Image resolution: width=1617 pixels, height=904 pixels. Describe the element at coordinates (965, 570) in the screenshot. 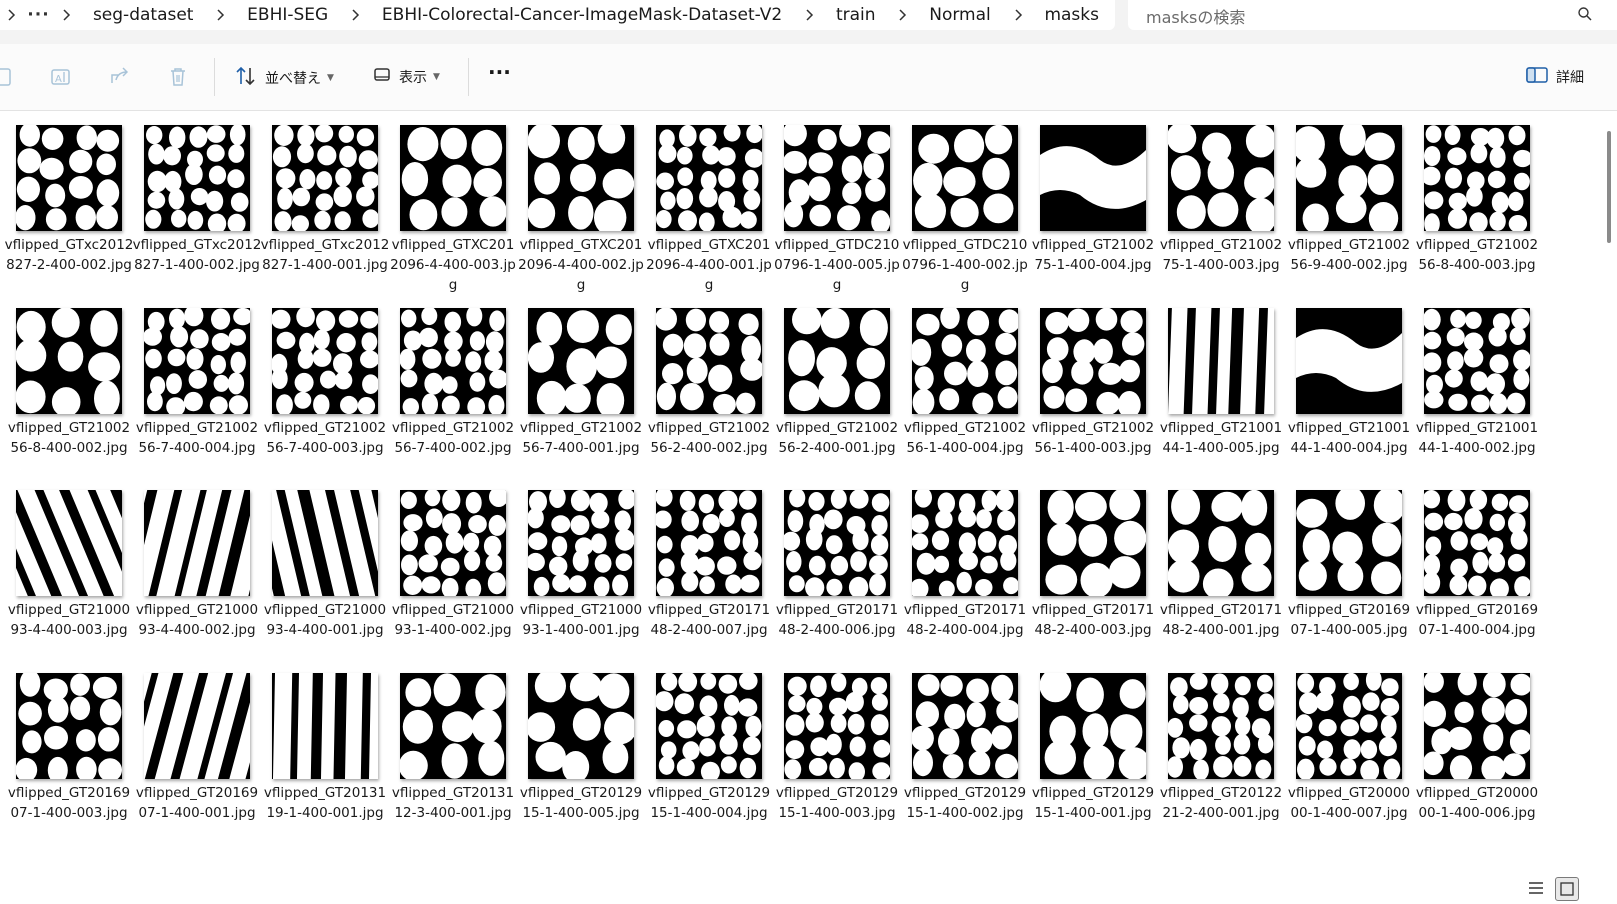

I see `file-item: vflipped_GT2017148-2-400-004.jpg` at that location.